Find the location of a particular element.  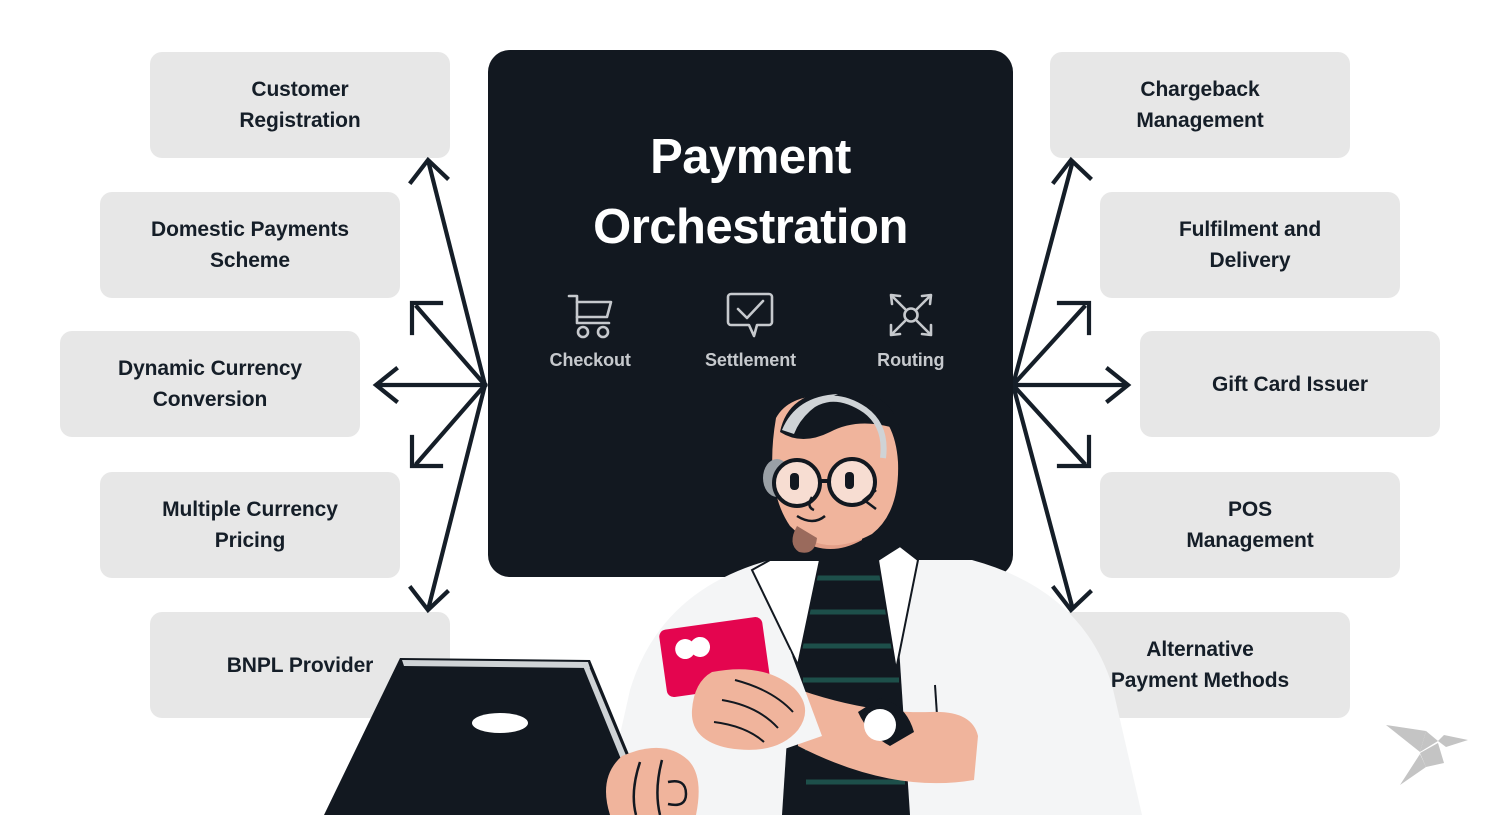

node-label: Alternative Payment Methods is located at coordinates (1200, 665).